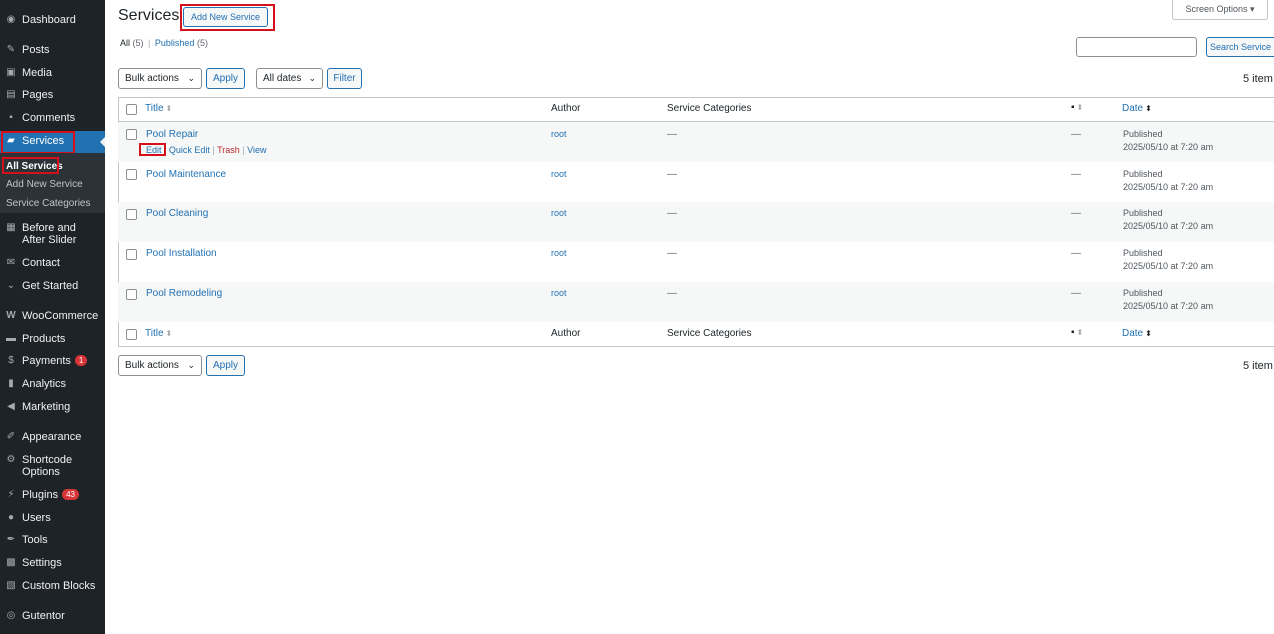  What do you see at coordinates (181, 253) in the screenshot?
I see `service-title-link: Pool Installation` at bounding box center [181, 253].